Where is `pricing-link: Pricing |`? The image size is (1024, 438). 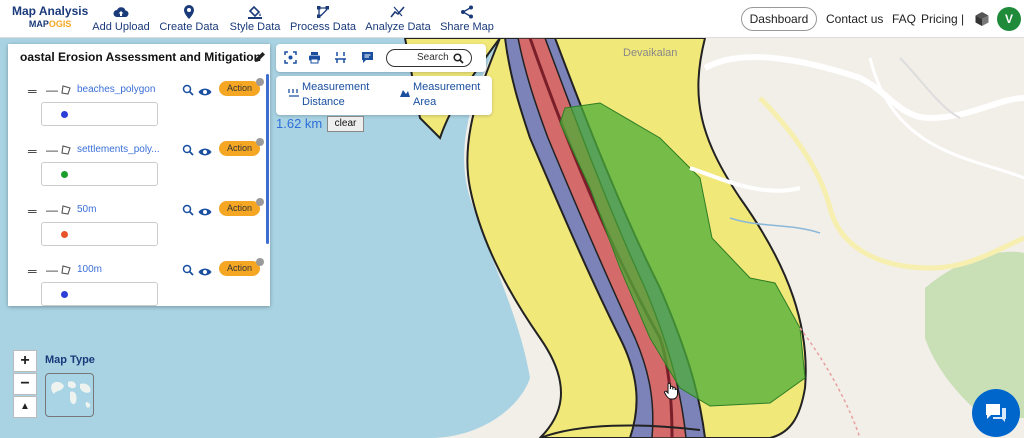
pricing-link: Pricing | is located at coordinates (942, 19).